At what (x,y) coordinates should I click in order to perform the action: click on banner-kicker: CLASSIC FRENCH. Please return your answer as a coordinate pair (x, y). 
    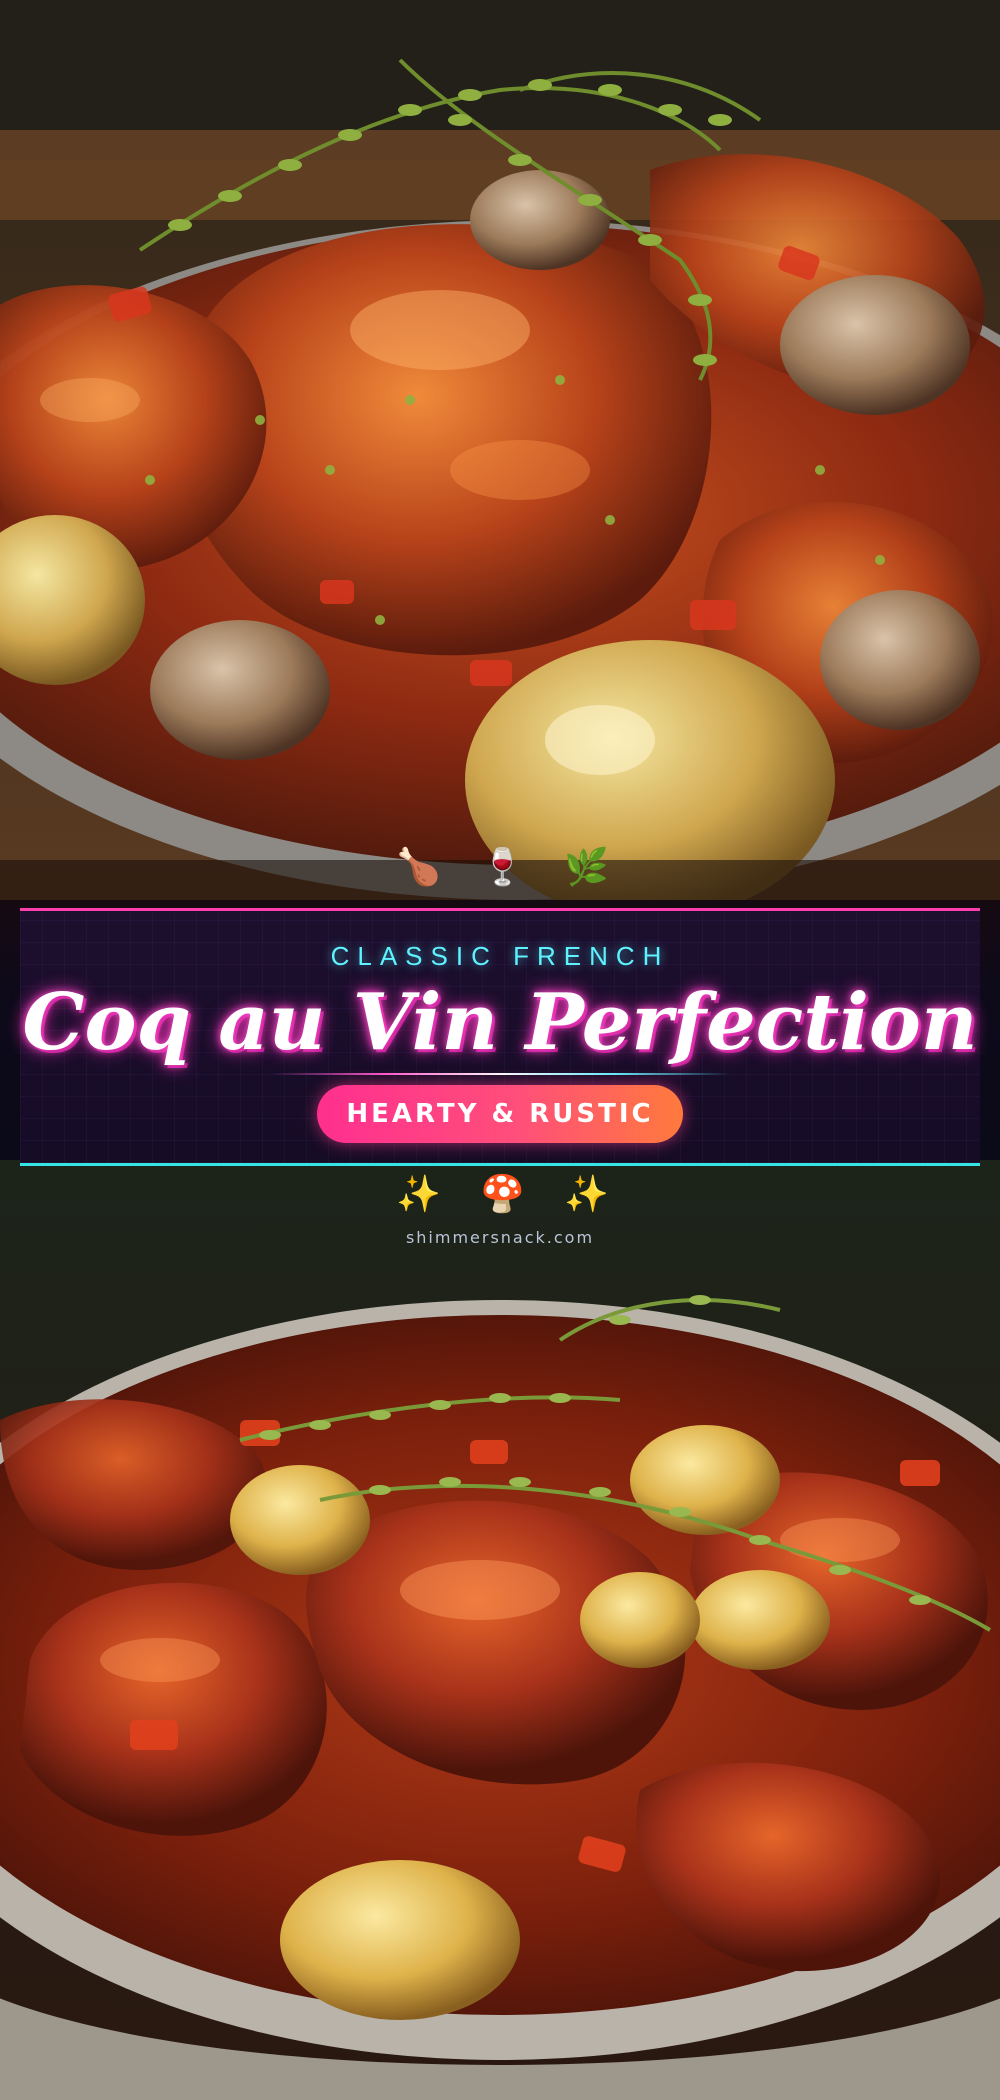
    Looking at the image, I should click on (500, 956).